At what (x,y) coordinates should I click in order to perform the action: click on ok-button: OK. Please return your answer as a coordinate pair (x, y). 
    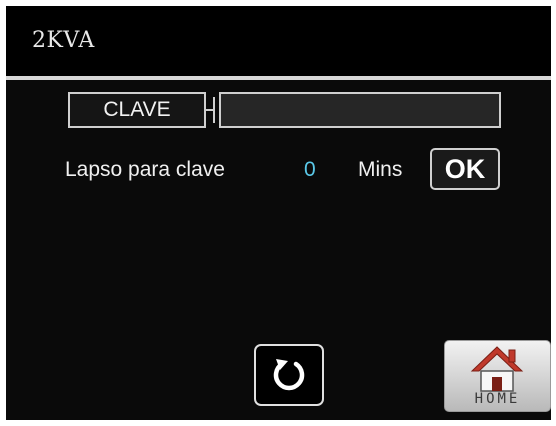
    Looking at the image, I should click on (465, 169).